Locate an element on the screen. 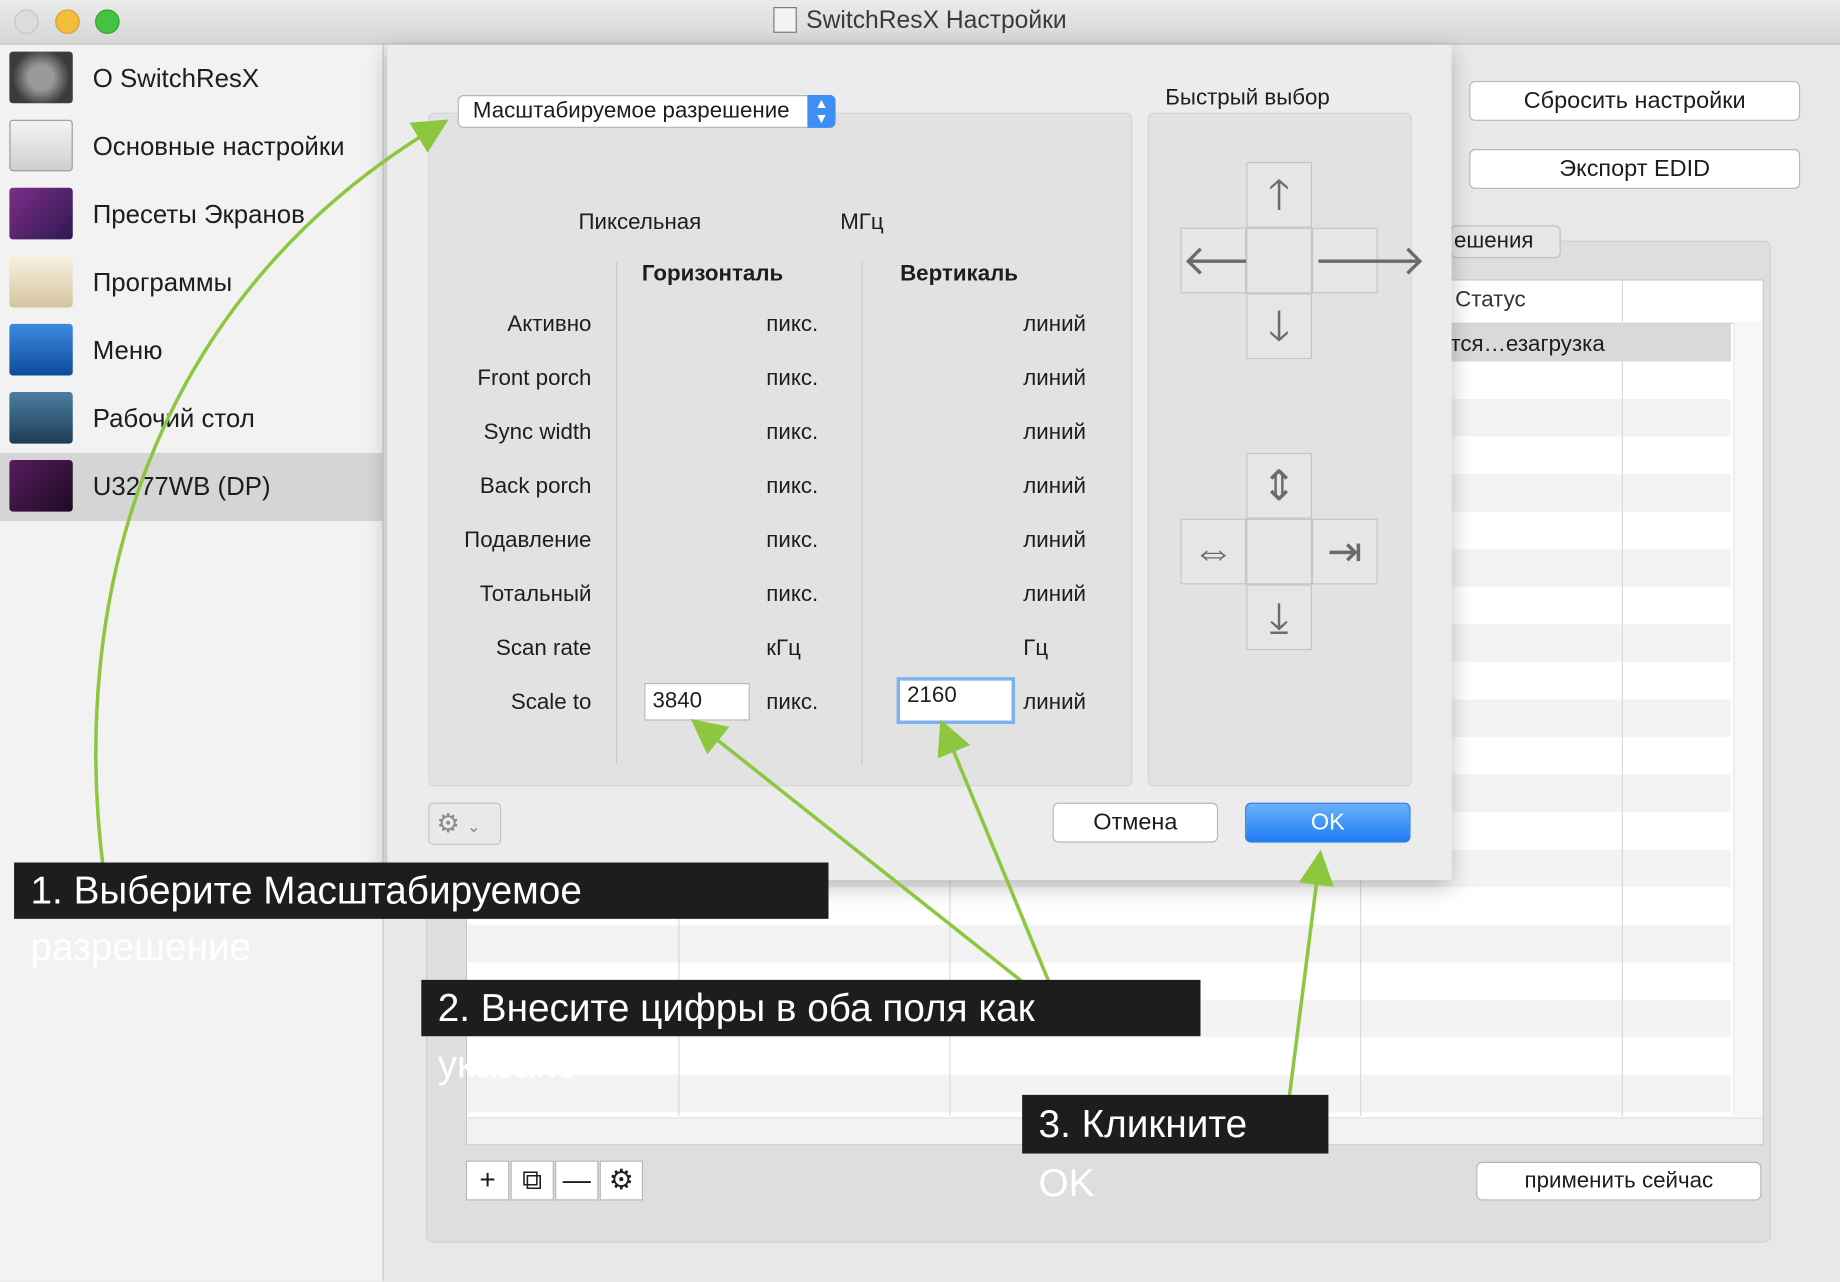 The height and width of the screenshot is (1282, 1840). title-bar: SwitchResX Настройки is located at coordinates (920, 22).